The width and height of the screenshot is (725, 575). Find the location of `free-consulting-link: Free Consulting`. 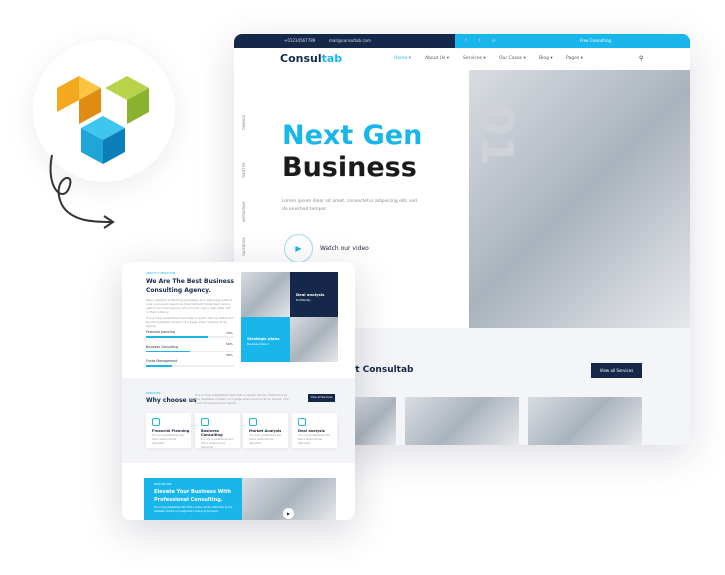

free-consulting-link: Free Consulting is located at coordinates (595, 40).